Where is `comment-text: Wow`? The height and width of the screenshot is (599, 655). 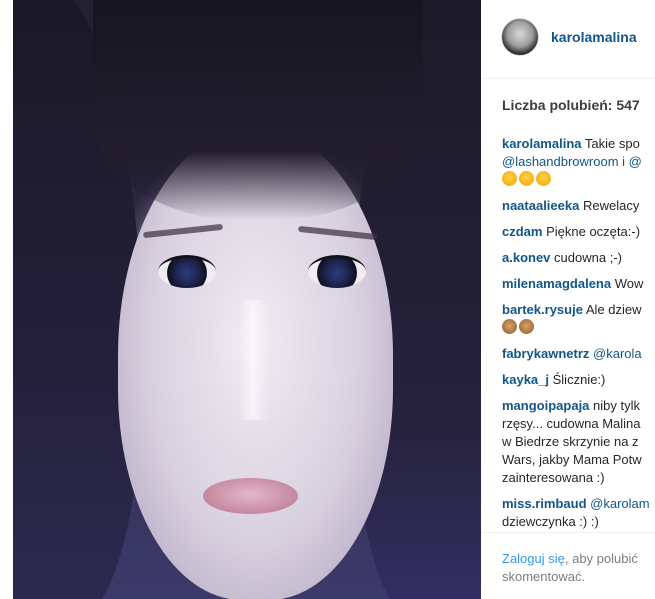 comment-text: Wow is located at coordinates (629, 283).